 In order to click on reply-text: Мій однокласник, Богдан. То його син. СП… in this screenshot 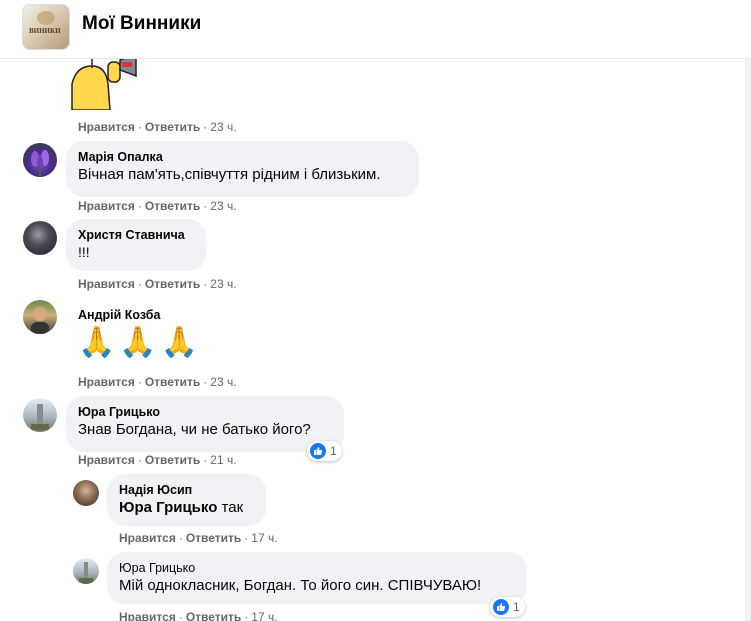, I will do `click(300, 585)`.